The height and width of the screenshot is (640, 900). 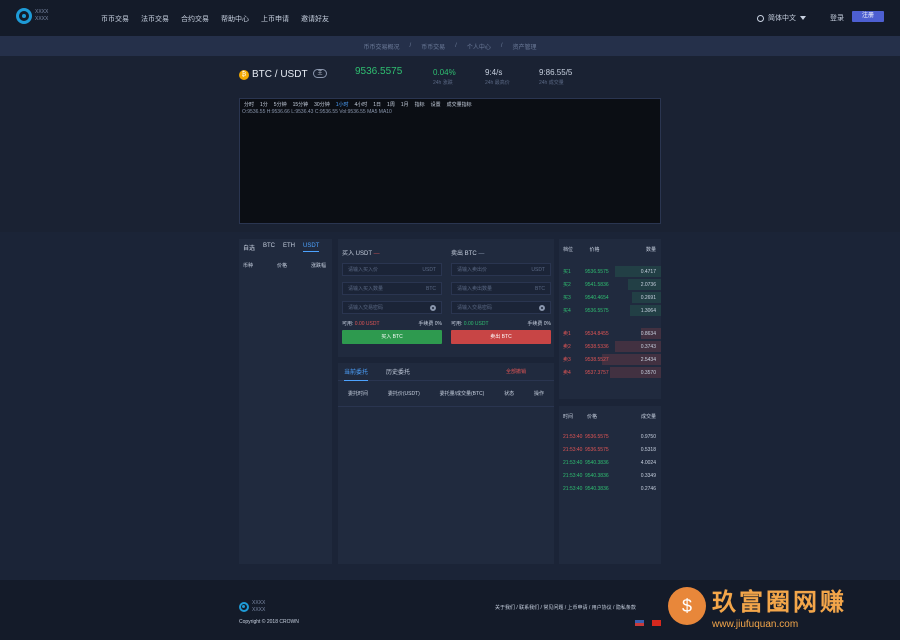 What do you see at coordinates (249, 247) in the screenshot?
I see `tab-favorites: 自选` at bounding box center [249, 247].